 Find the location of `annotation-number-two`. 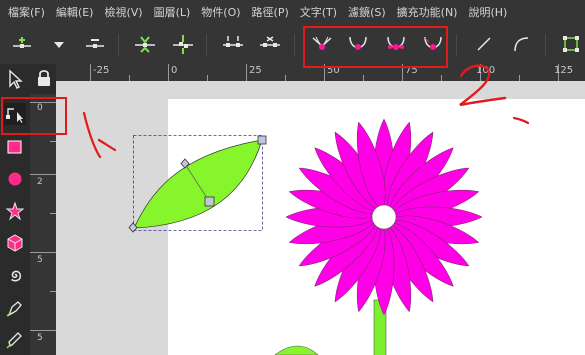

annotation-number-two is located at coordinates (483, 85).